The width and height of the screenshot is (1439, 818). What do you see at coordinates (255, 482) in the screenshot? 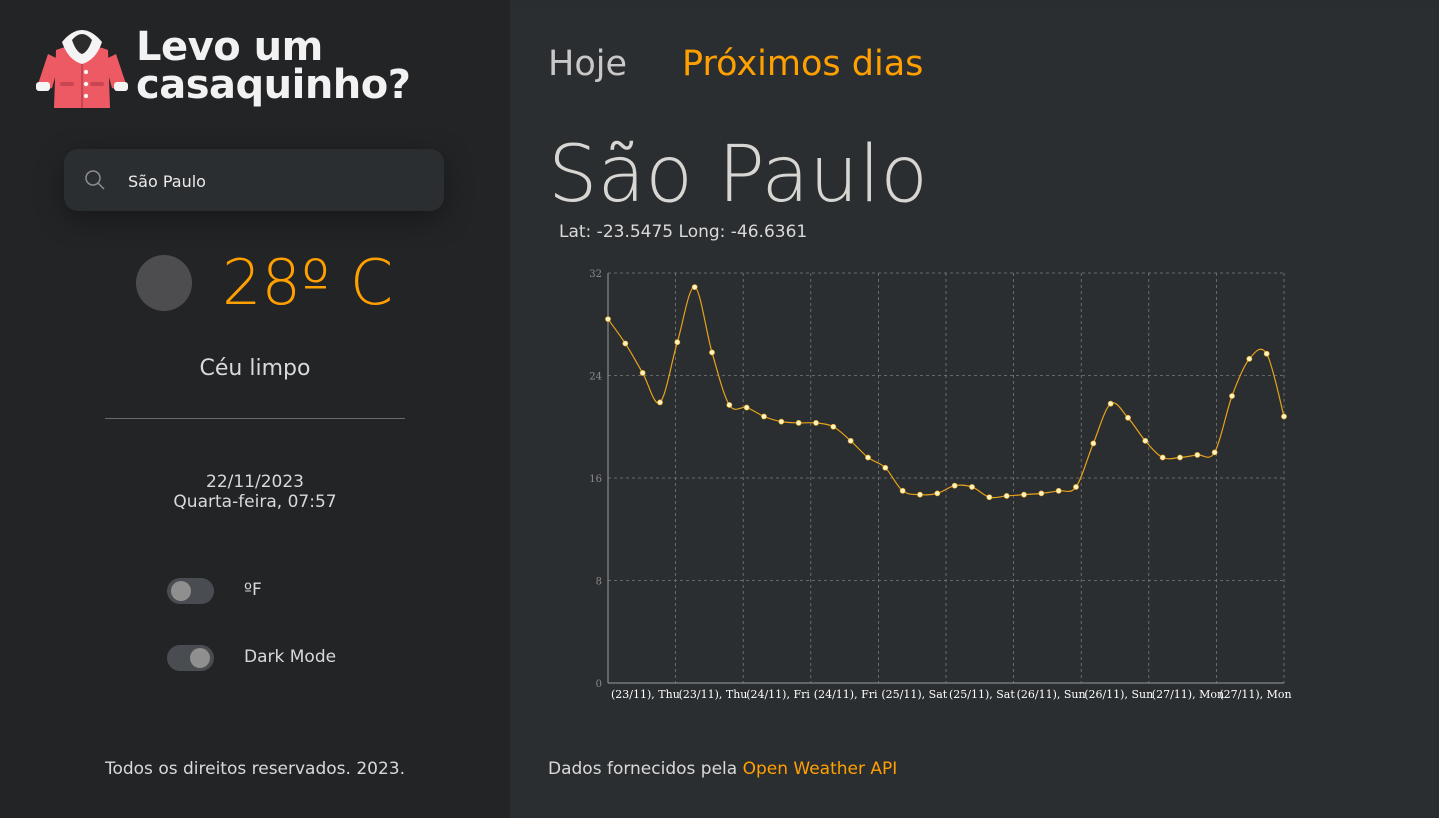
I see `date-text: 22/11/2023` at bounding box center [255, 482].